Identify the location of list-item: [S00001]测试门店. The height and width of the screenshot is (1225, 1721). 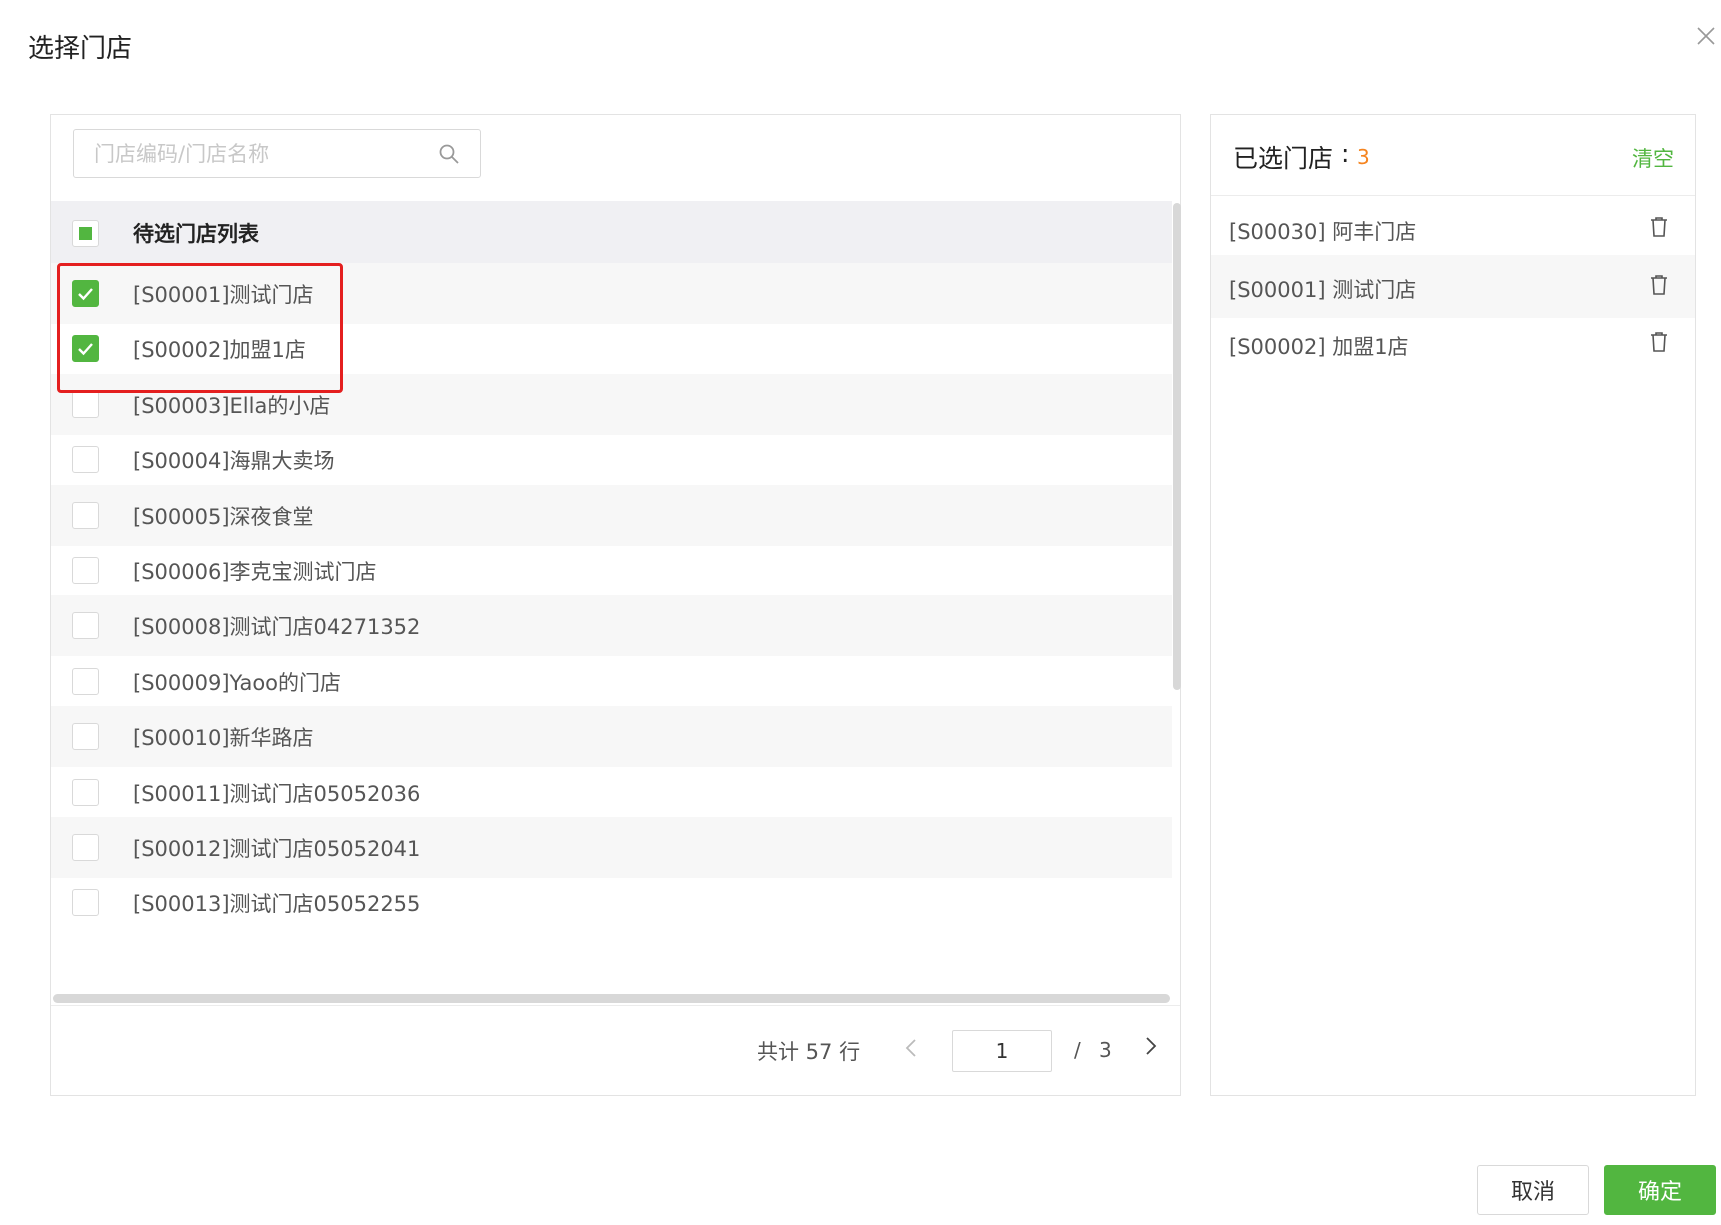
(611, 293).